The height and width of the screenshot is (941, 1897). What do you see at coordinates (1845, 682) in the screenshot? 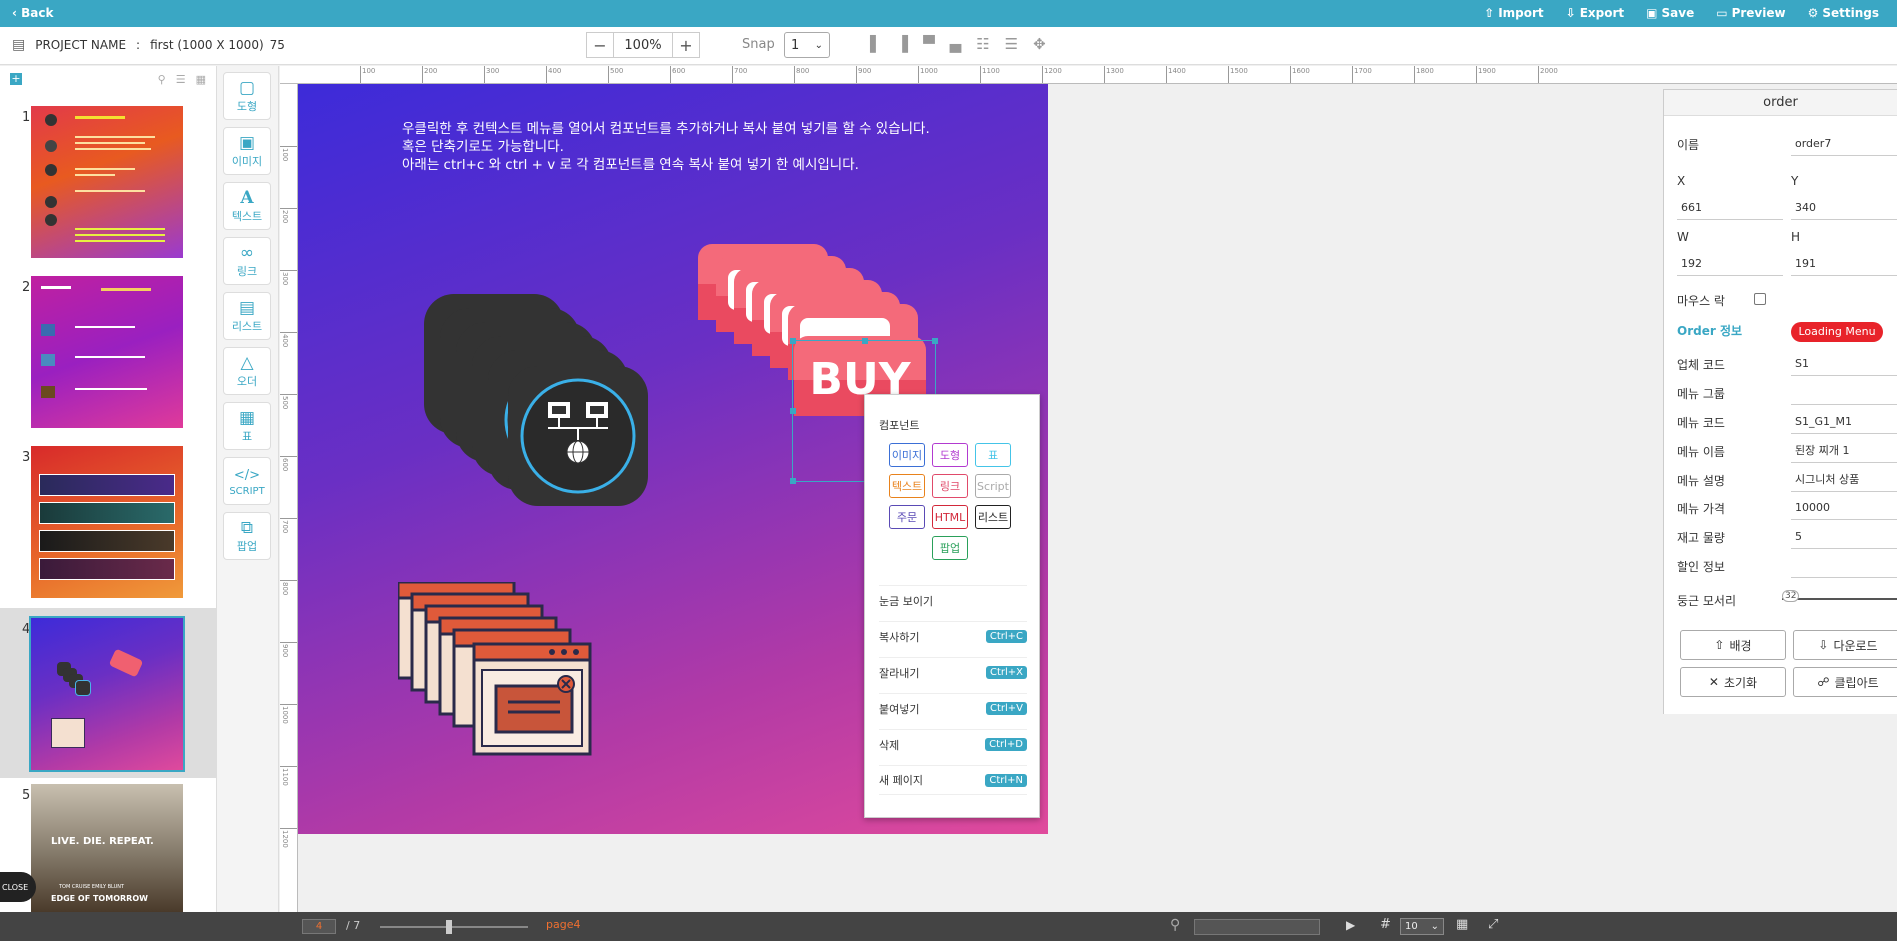
I see `clipart-button: ☍ 클립아트` at bounding box center [1845, 682].